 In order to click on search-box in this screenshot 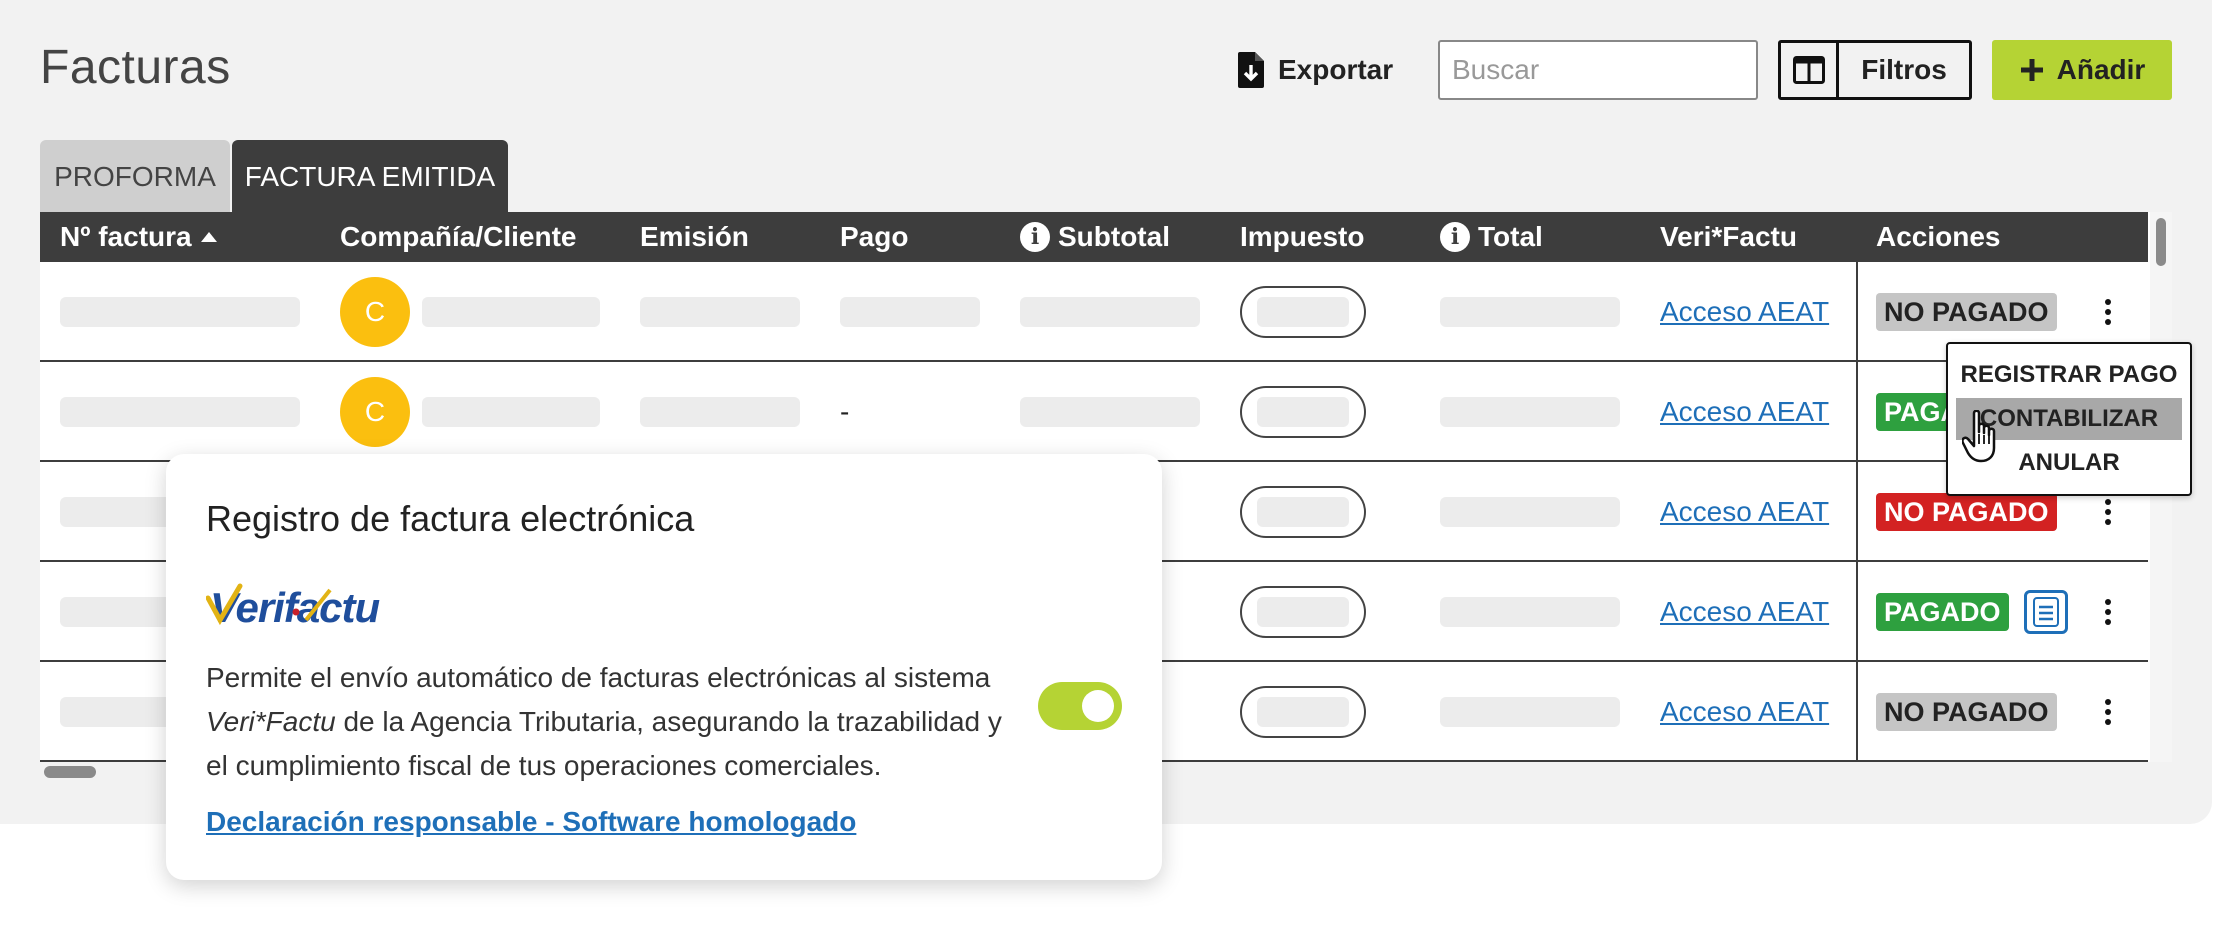, I will do `click(1638, 70)`.